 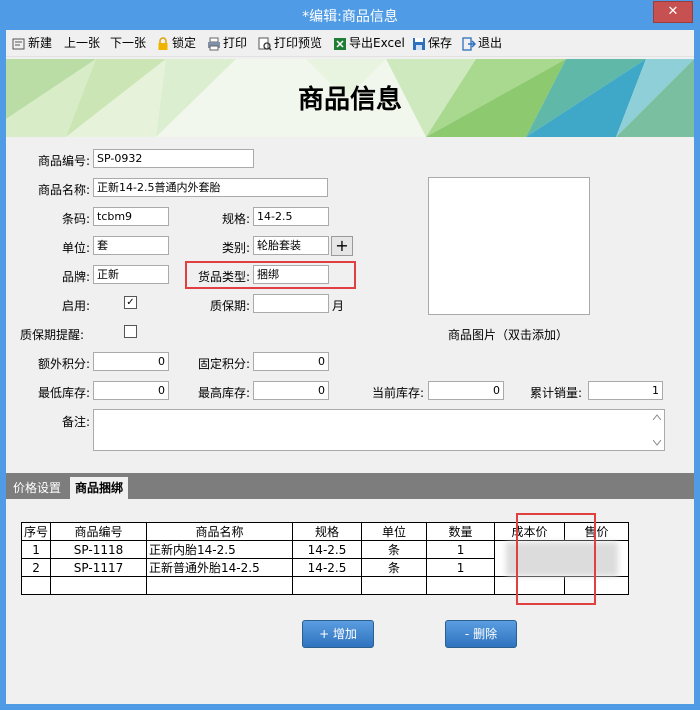 What do you see at coordinates (220, 531) in the screenshot?
I see `header-name: 商品名称` at bounding box center [220, 531].